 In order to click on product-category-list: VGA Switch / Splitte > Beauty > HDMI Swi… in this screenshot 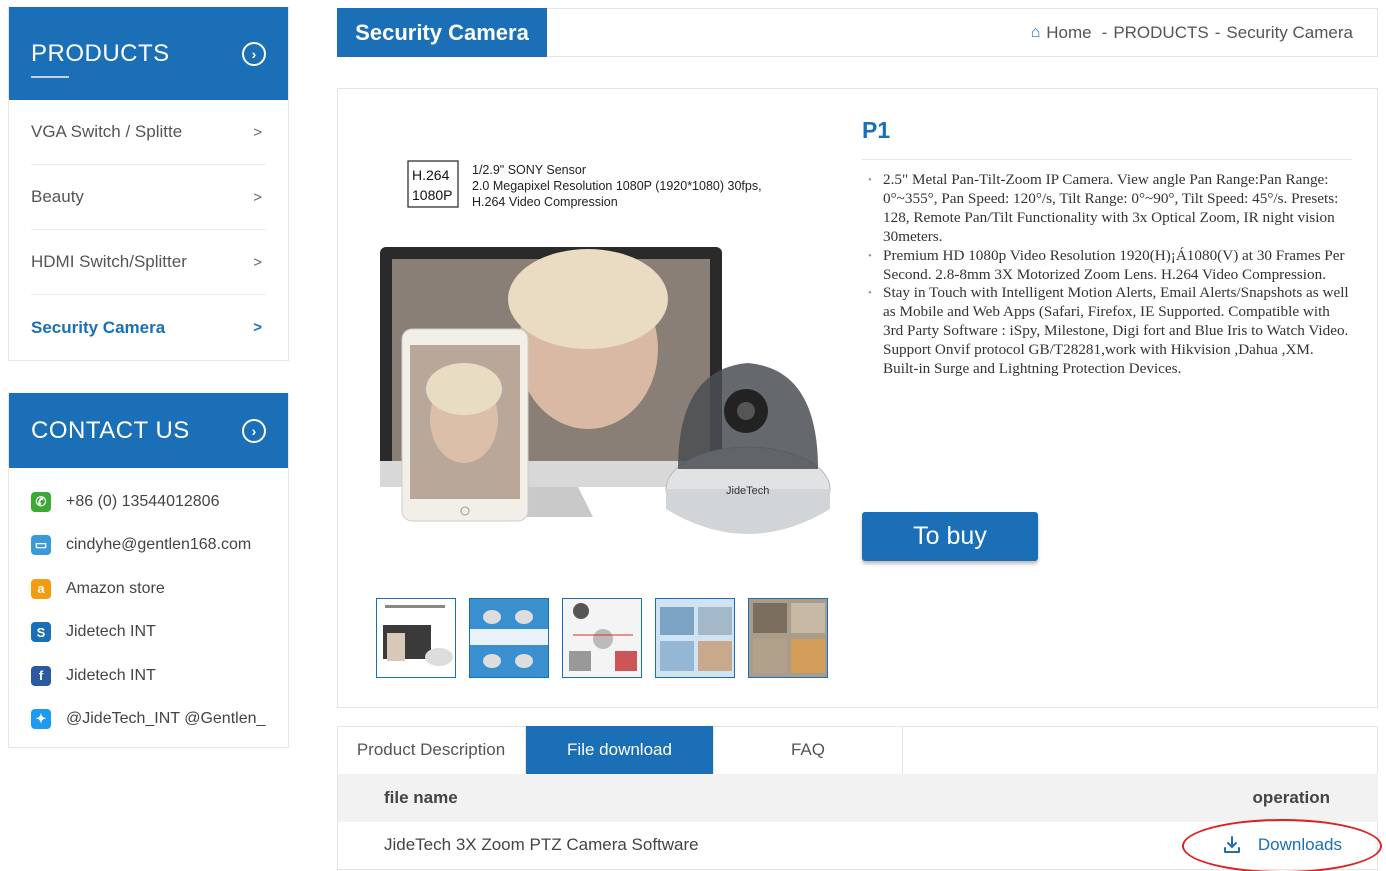, I will do `click(148, 230)`.